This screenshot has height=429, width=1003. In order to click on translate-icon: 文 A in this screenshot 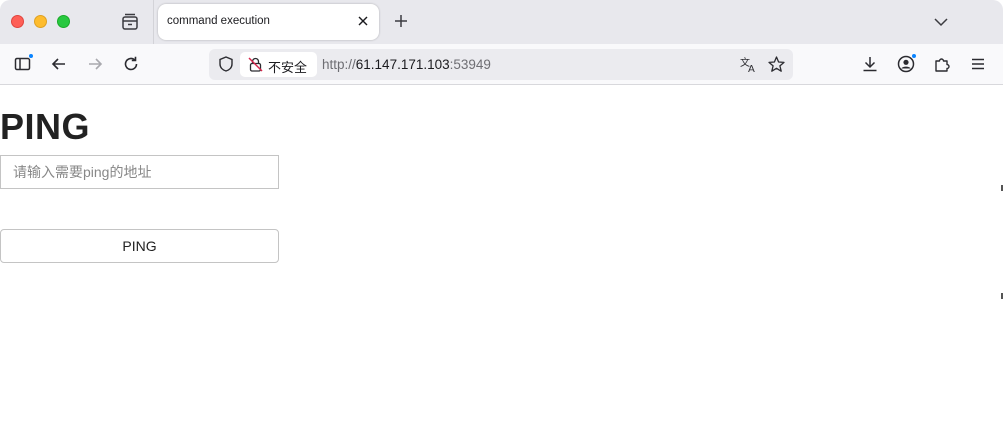, I will do `click(748, 64)`.